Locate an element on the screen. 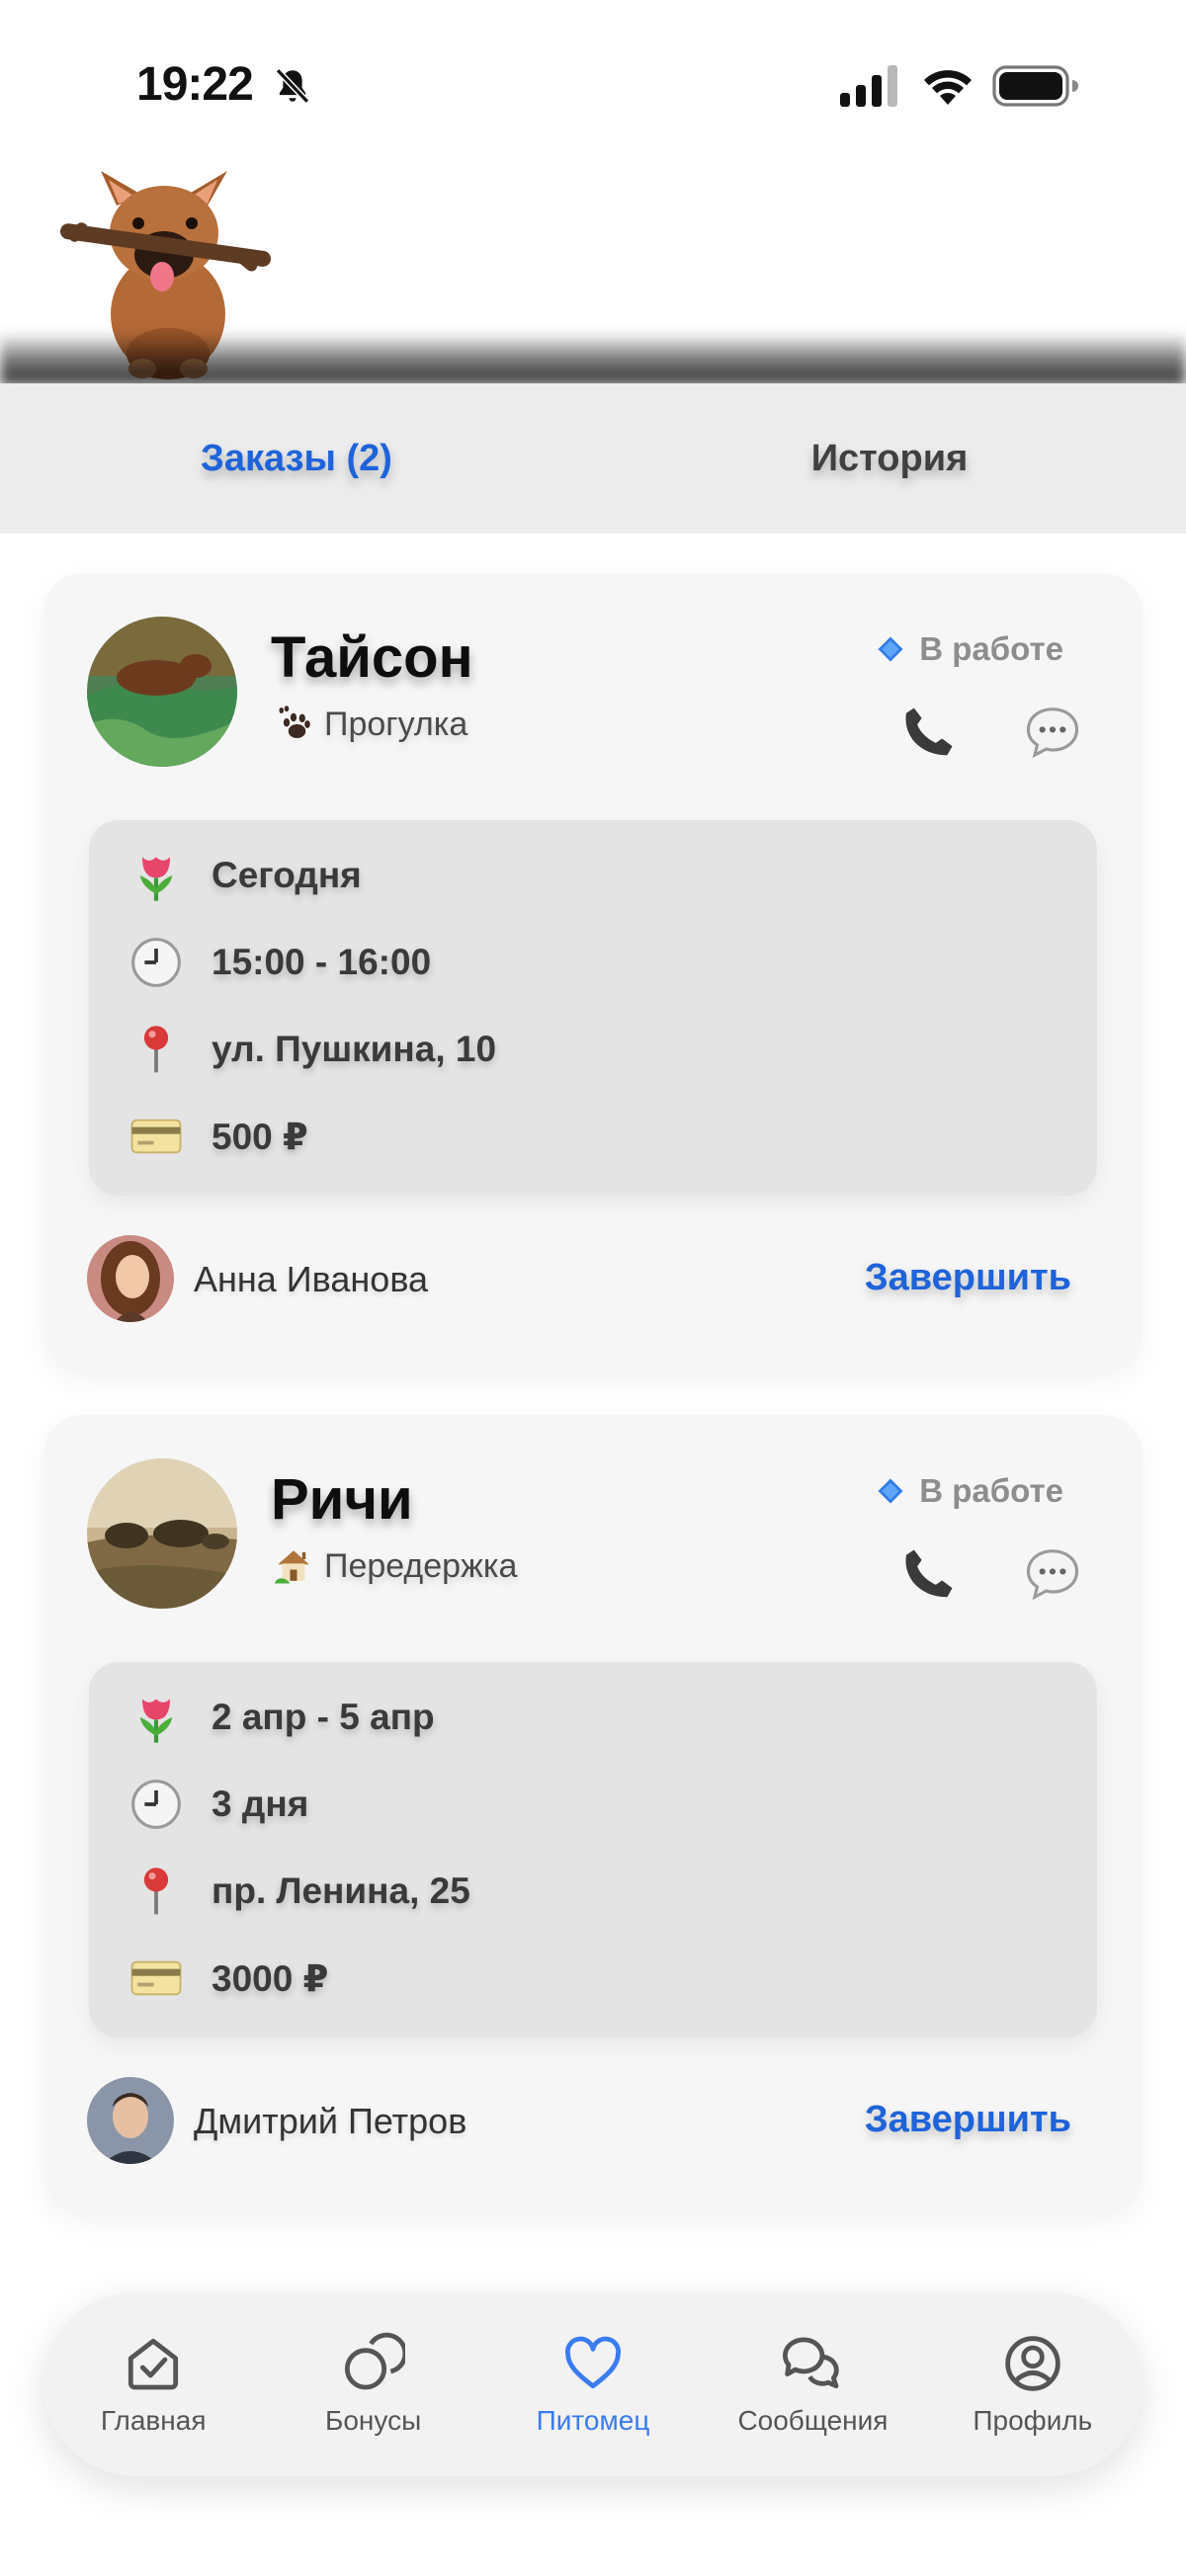  pet-name: Ричи is located at coordinates (342, 1499).